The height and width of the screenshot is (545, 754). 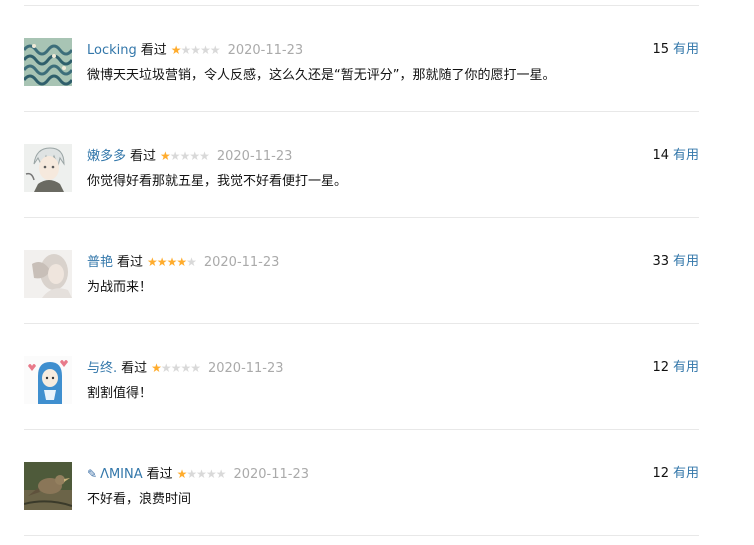 I want to click on comment-meta: ✎ ΛMINA 看过 ★★★★★ 2020-11-23, so click(x=198, y=474).